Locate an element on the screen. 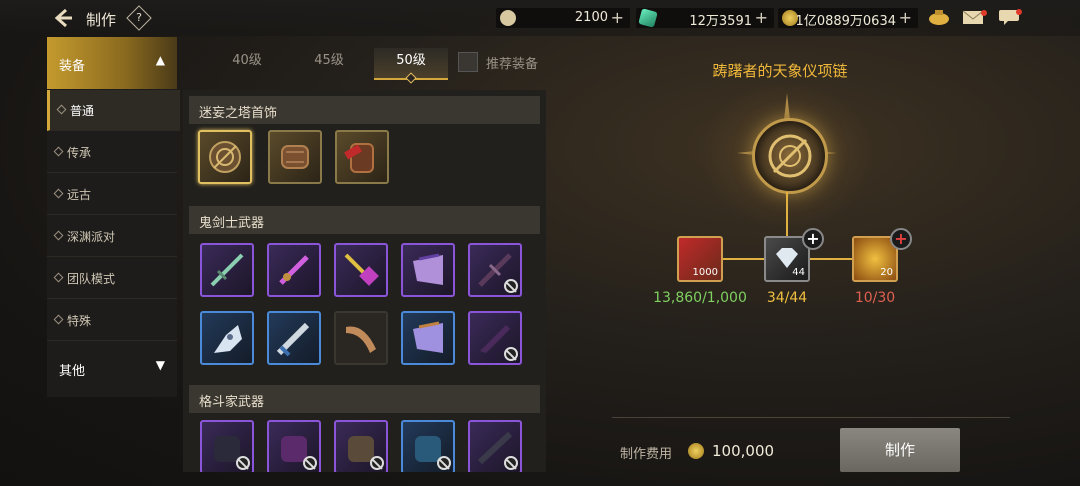  cost-value: 100,000 is located at coordinates (743, 451).